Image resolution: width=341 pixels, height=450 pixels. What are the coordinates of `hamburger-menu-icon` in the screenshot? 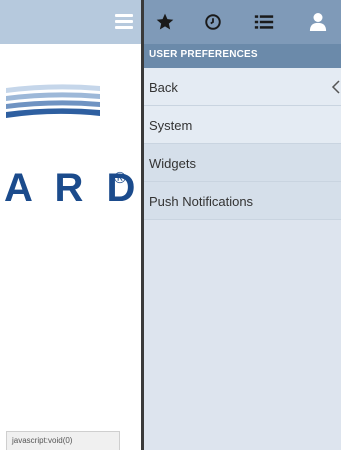 It's located at (124, 22).